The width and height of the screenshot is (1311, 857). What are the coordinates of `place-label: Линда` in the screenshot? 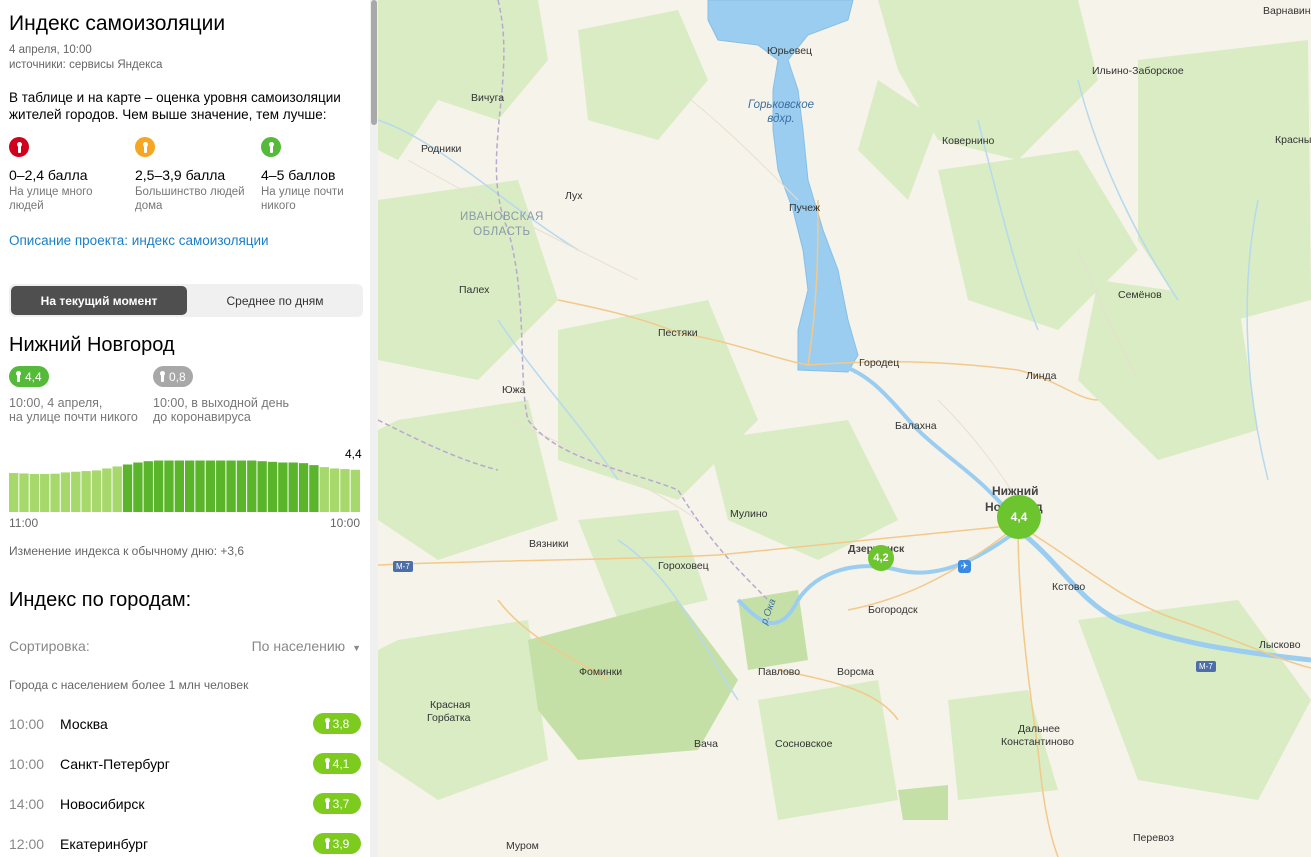 It's located at (1041, 376).